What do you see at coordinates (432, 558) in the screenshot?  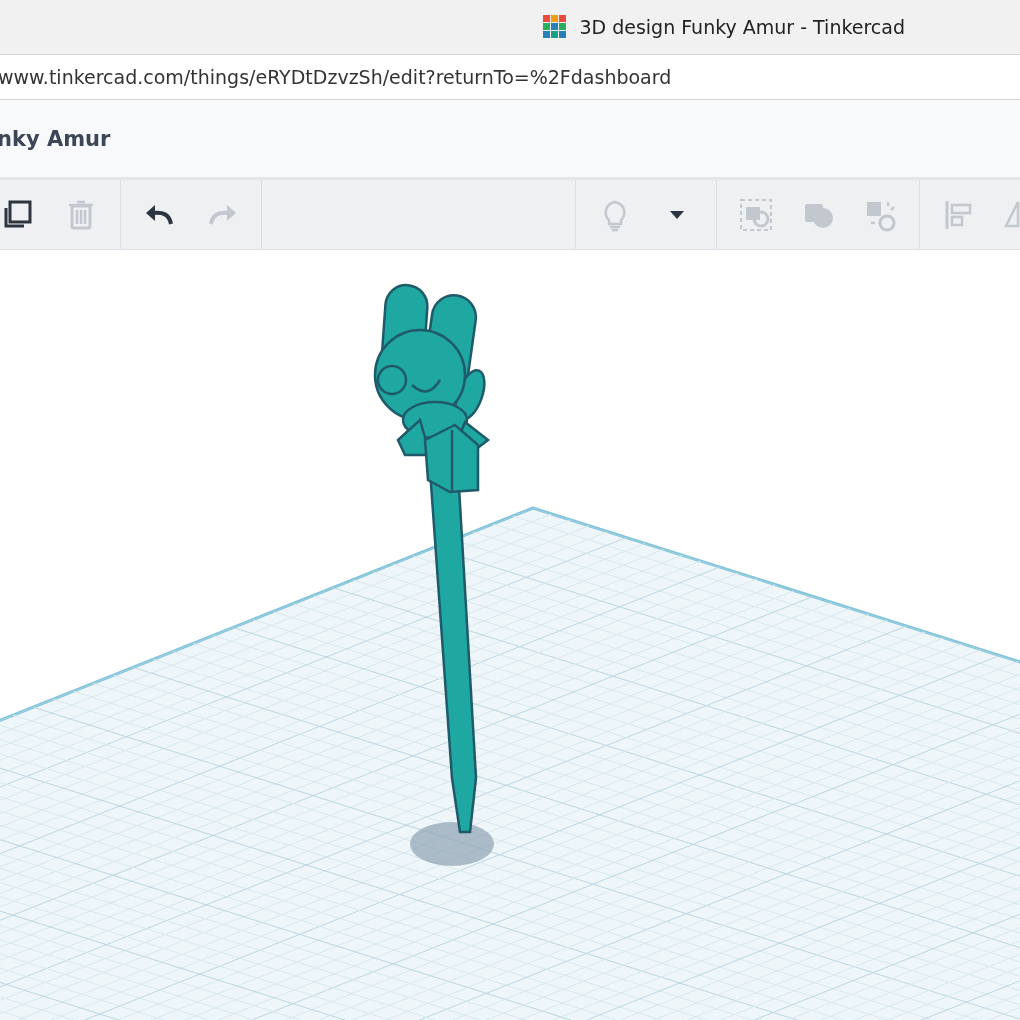 I see `pen-drawing` at bounding box center [432, 558].